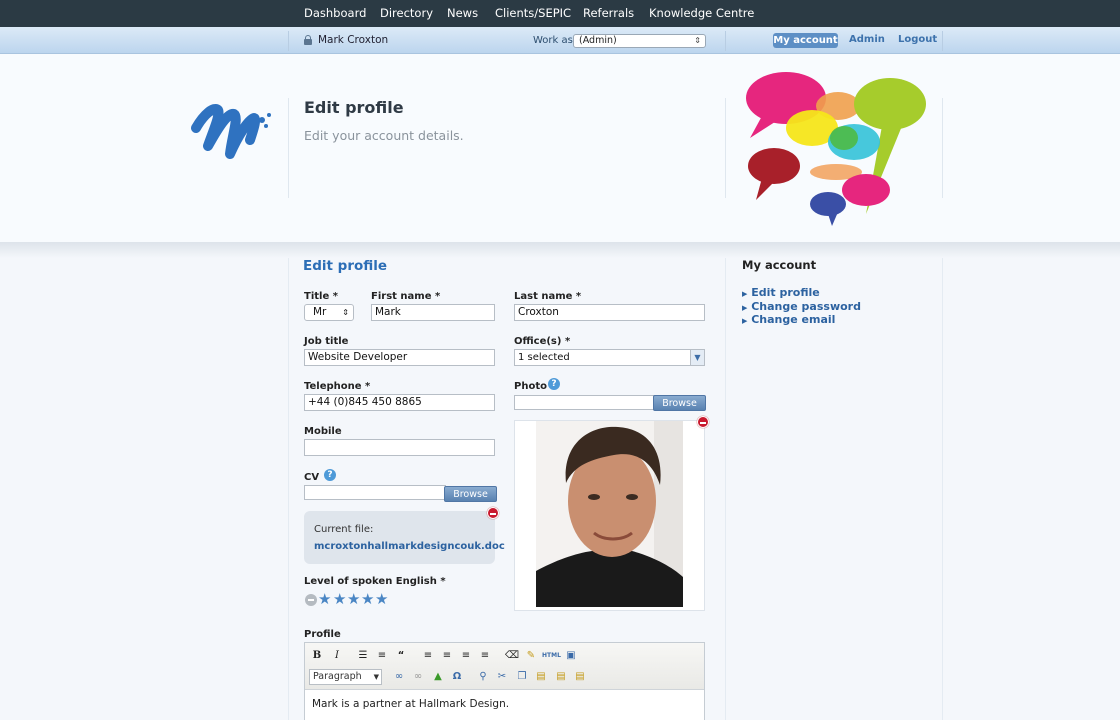  I want to click on eraser-icon: ⌫, so click(512, 656).